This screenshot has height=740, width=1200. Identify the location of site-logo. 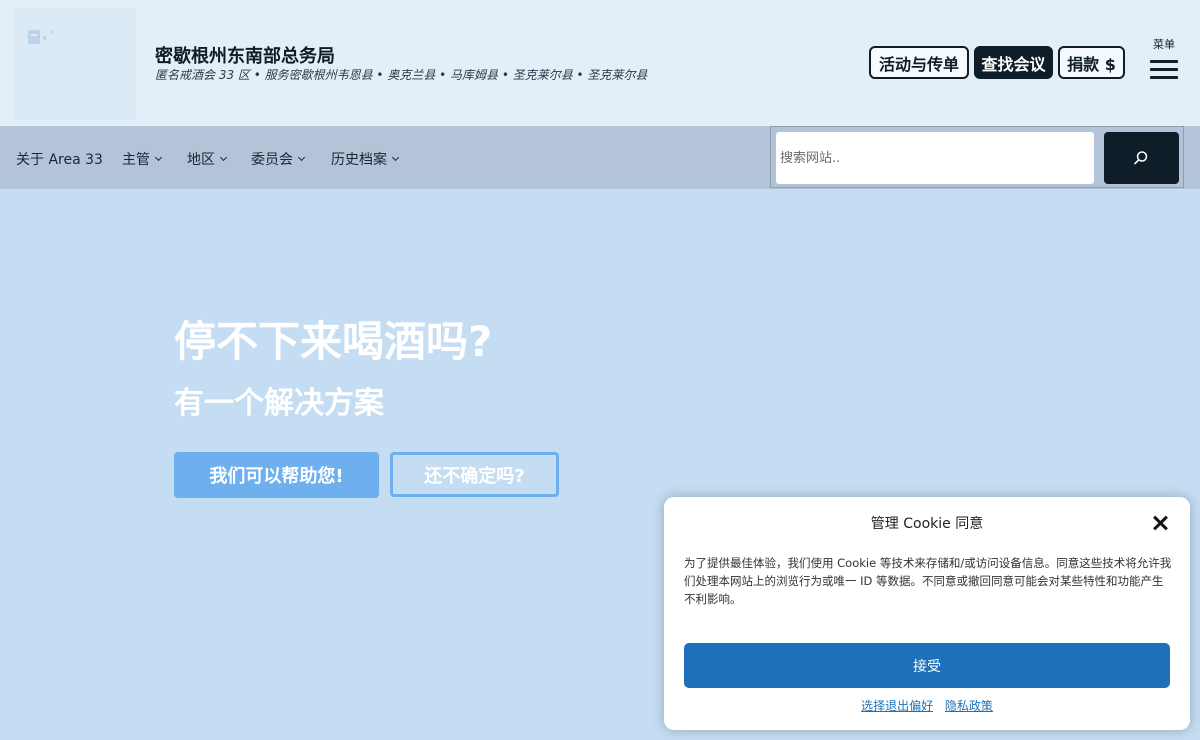
(75, 64).